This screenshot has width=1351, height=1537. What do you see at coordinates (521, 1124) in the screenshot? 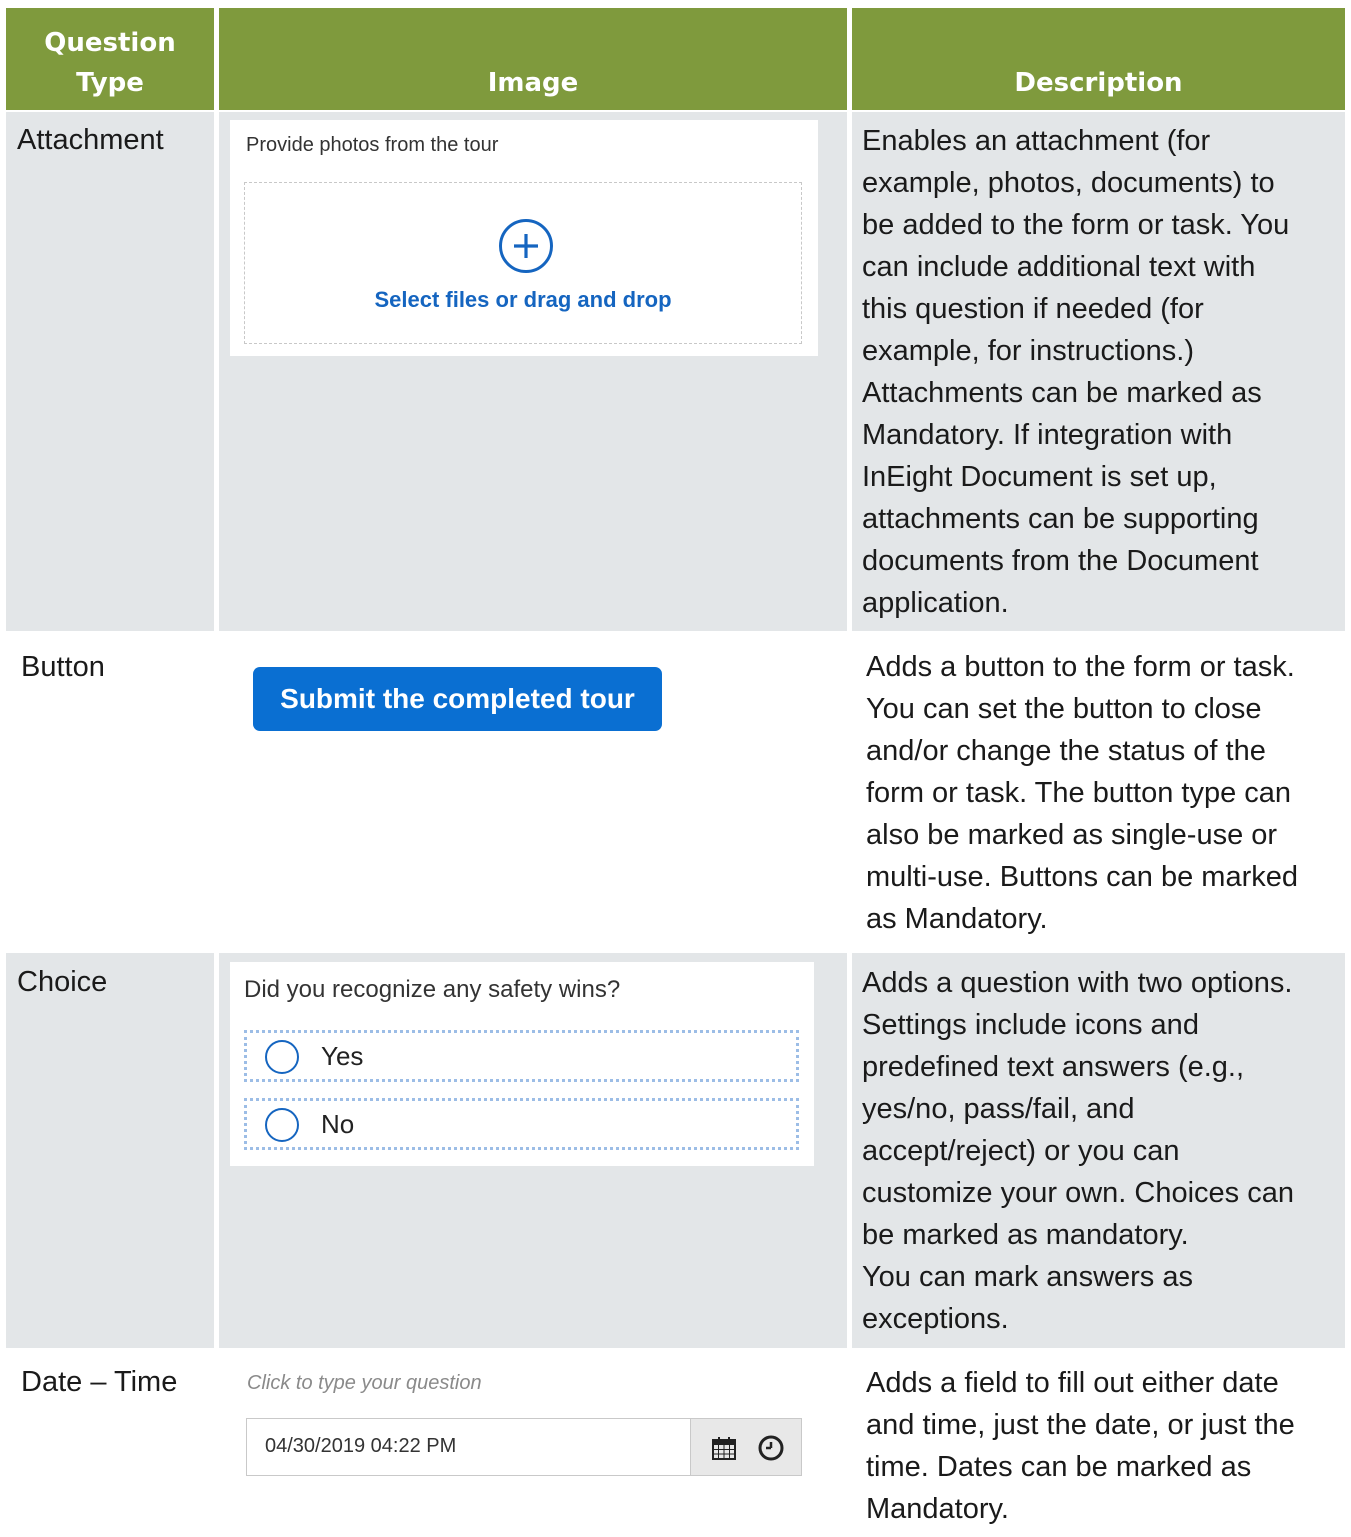
I see `choice-option-no: No` at bounding box center [521, 1124].